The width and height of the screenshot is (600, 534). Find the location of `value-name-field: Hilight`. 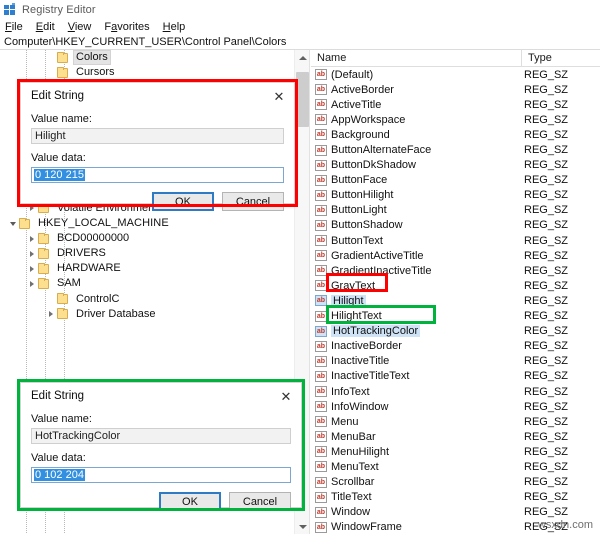

value-name-field: Hilight is located at coordinates (157, 136).